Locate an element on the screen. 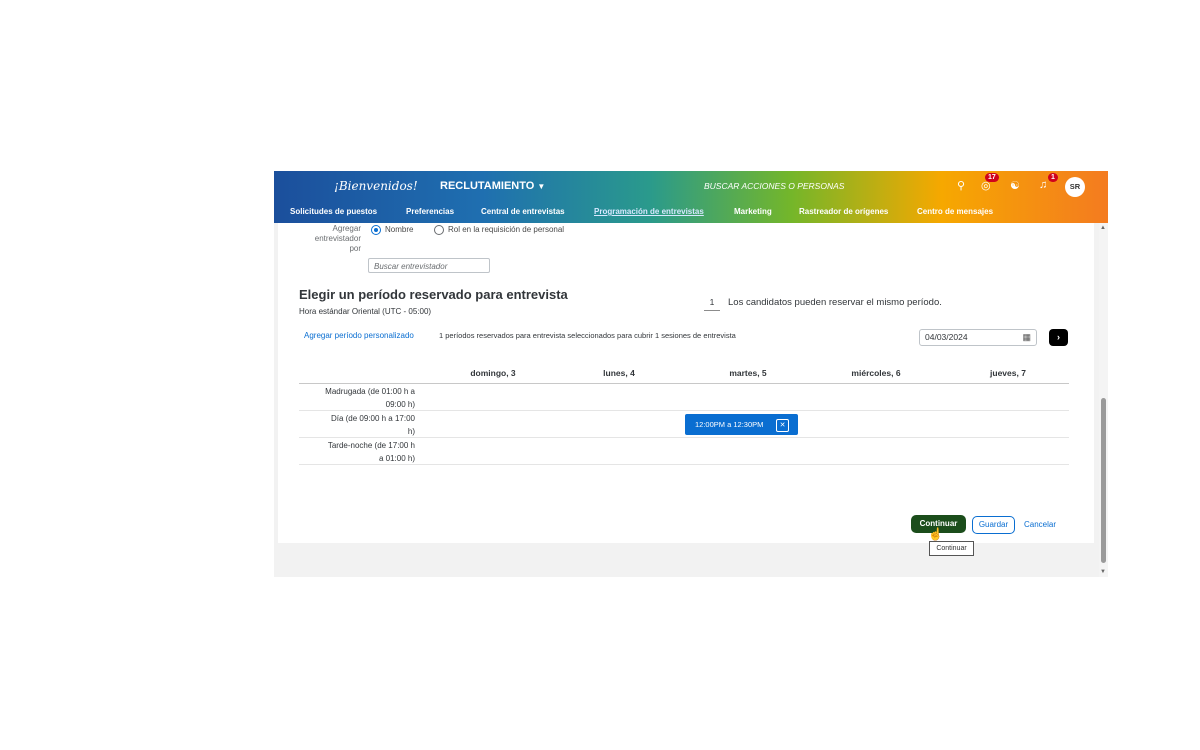 The width and height of the screenshot is (1200, 750). tasks-badge: 17 is located at coordinates (992, 177).